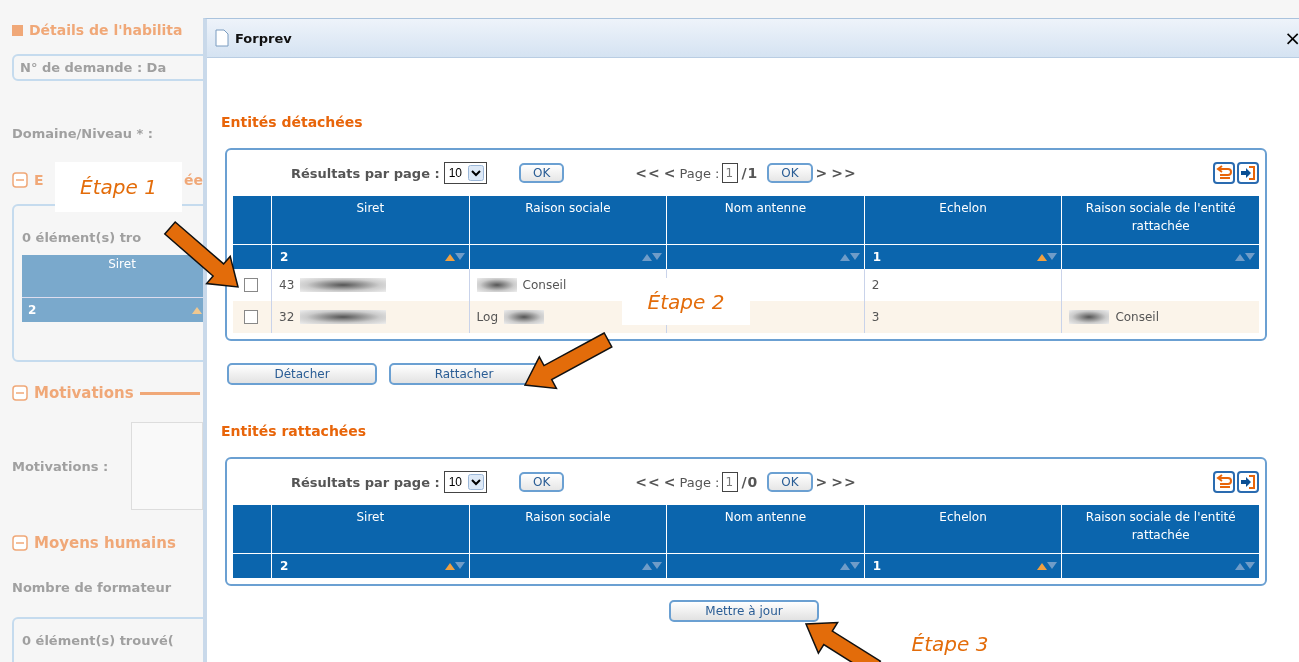 Image resolution: width=1299 pixels, height=662 pixels. Describe the element at coordinates (92, 587) in the screenshot. I see `field-label: Nombre de formateur` at that location.